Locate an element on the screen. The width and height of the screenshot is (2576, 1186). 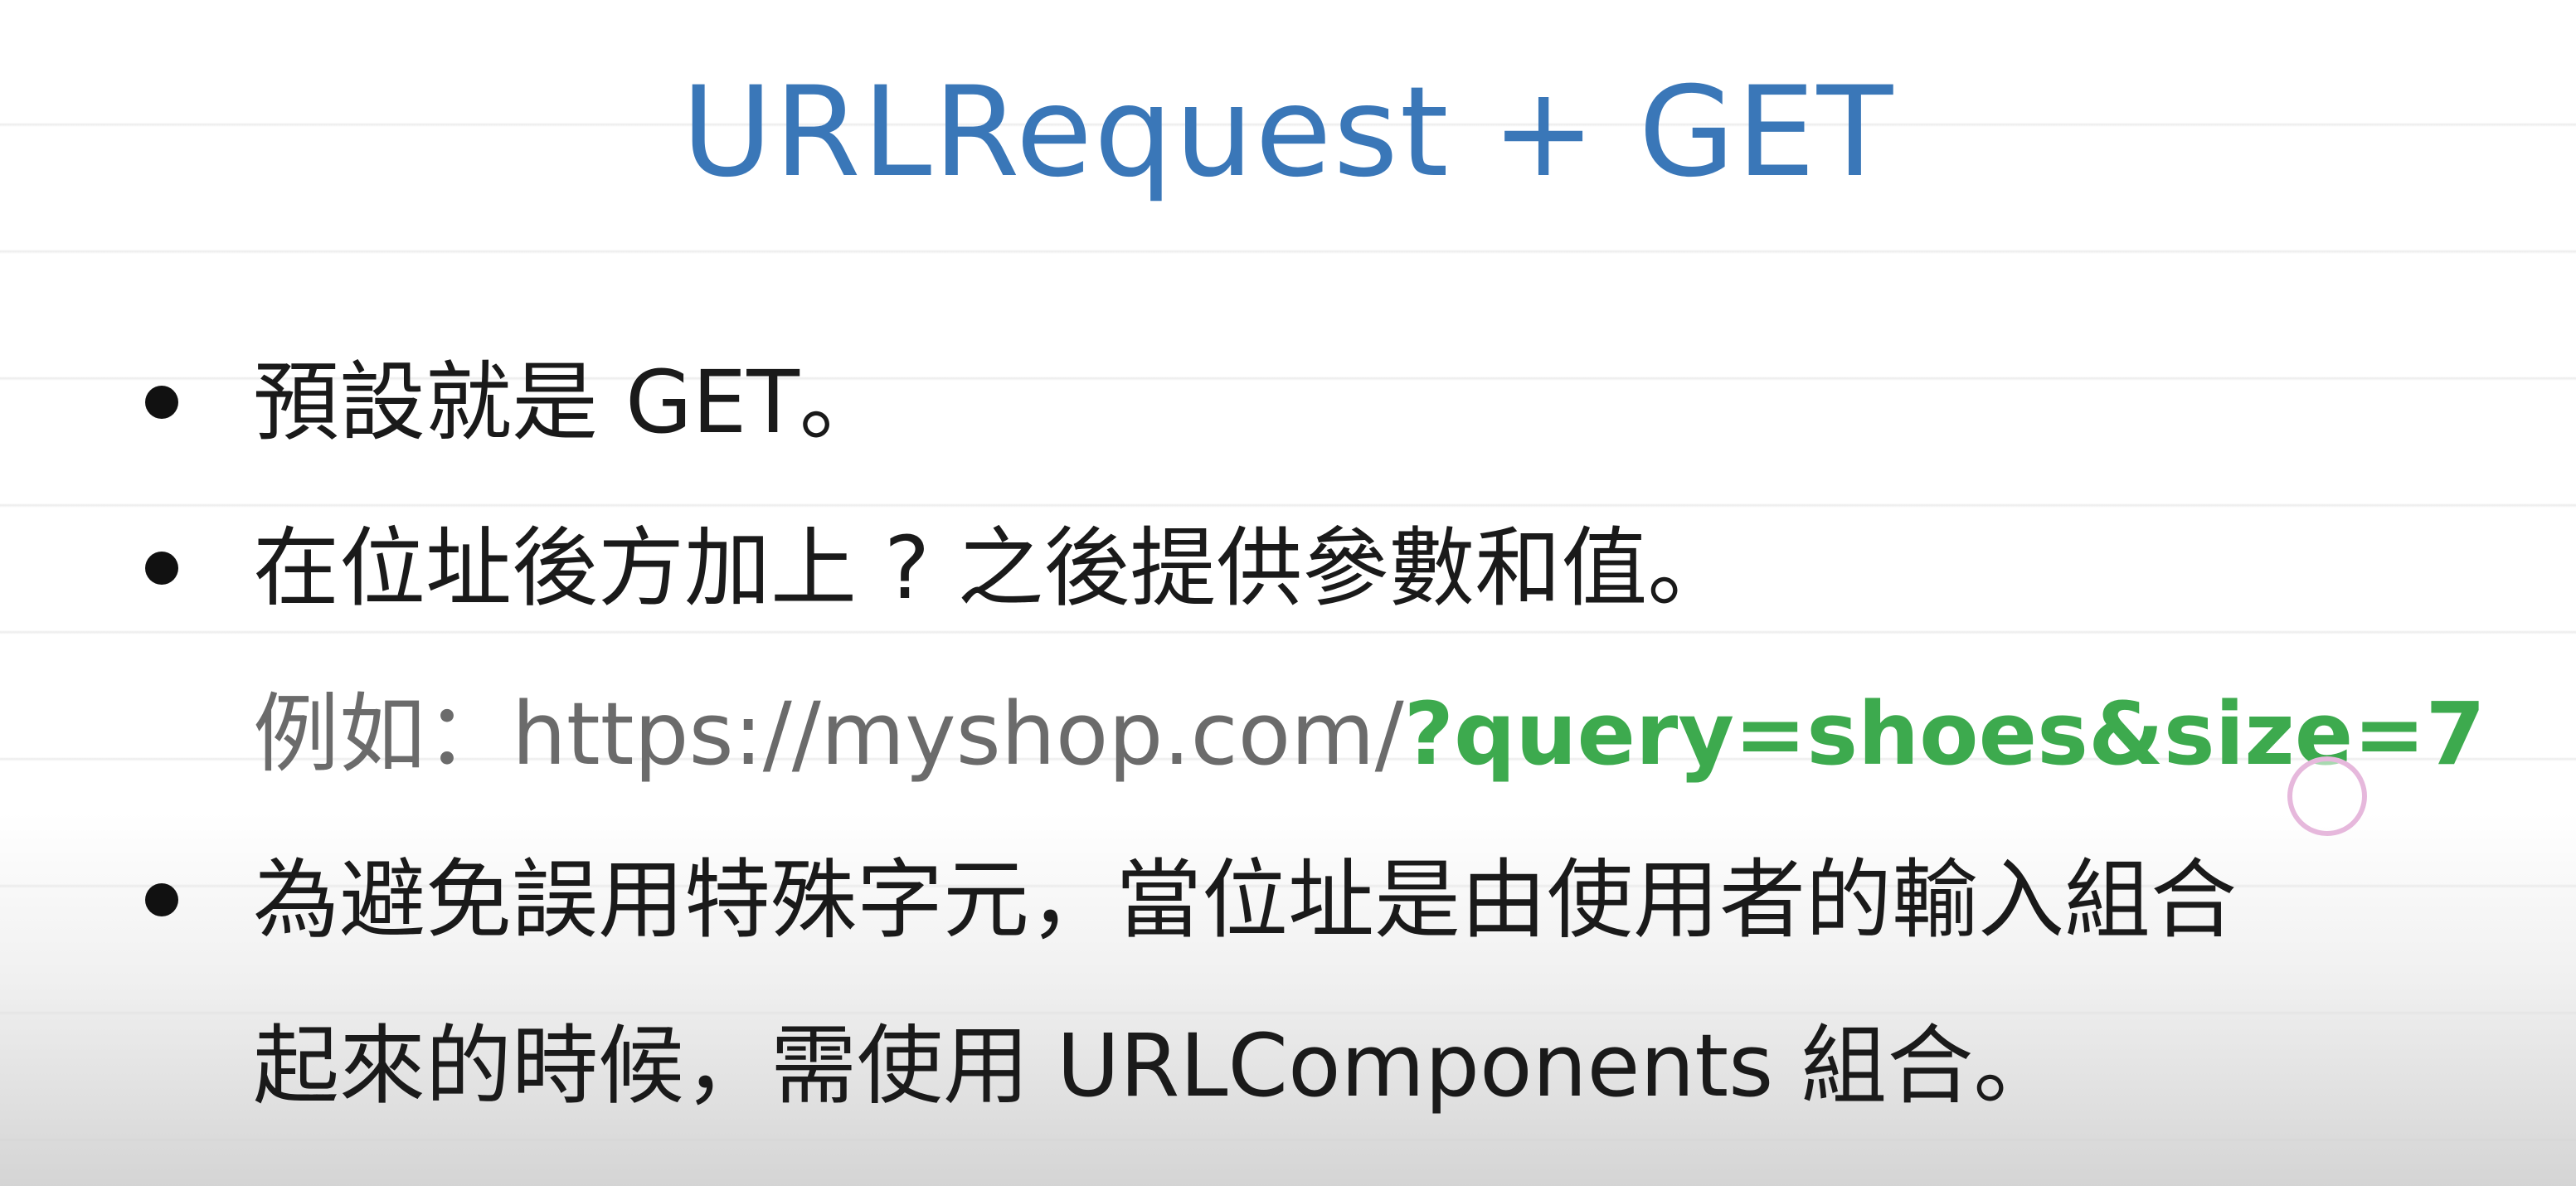
bullet-item-3: 為避免誤用特殊字元，當位址是由使用者的輸入組合 is located at coordinates (1245, 899).